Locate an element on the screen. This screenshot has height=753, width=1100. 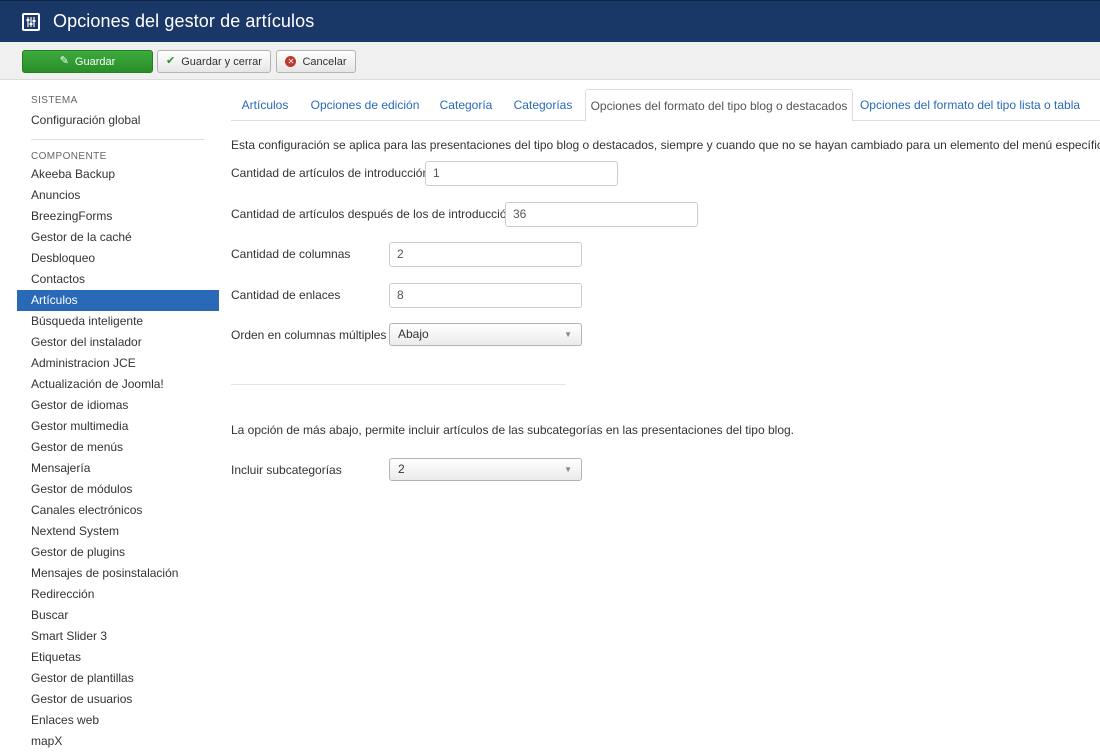
sidebar-heading-system: SISTEMA is located at coordinates (54, 100).